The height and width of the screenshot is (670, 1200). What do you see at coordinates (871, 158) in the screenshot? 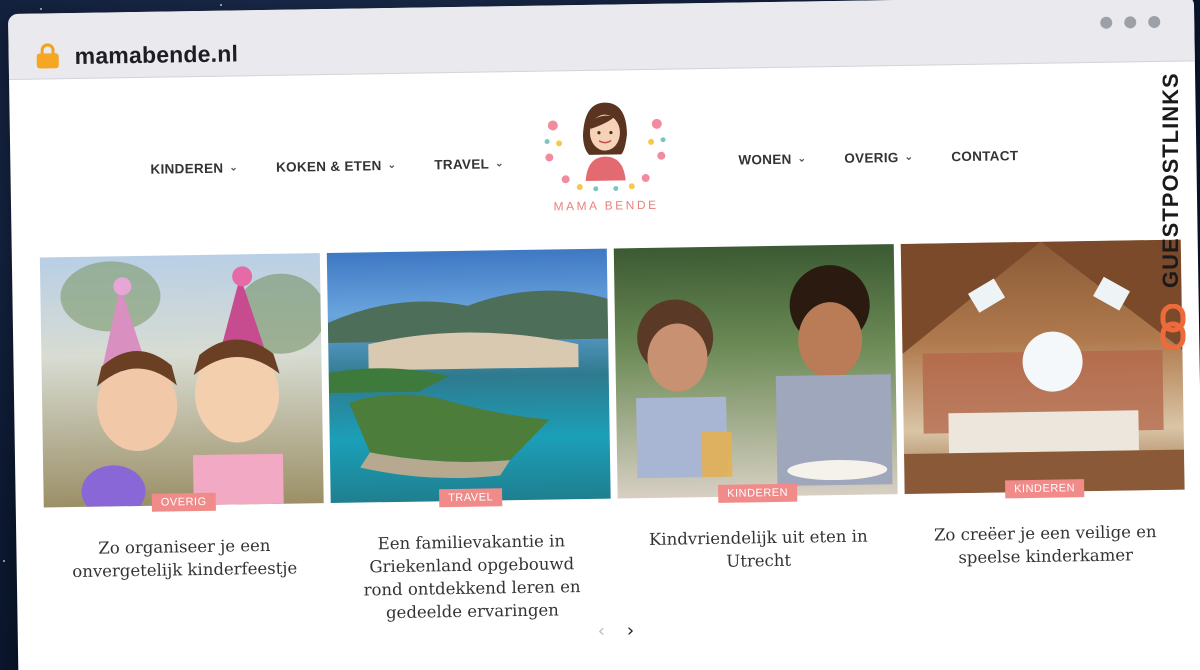
I see `nav-item-label: OVERIG` at bounding box center [871, 158].